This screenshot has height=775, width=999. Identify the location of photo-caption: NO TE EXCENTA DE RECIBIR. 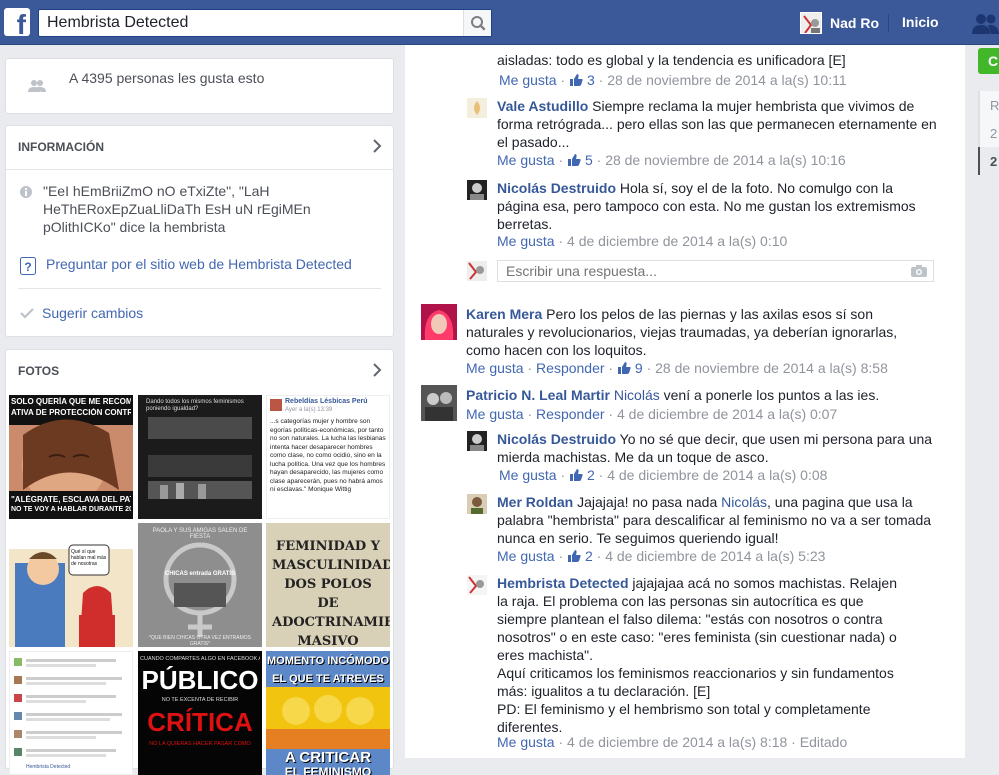
(200, 700).